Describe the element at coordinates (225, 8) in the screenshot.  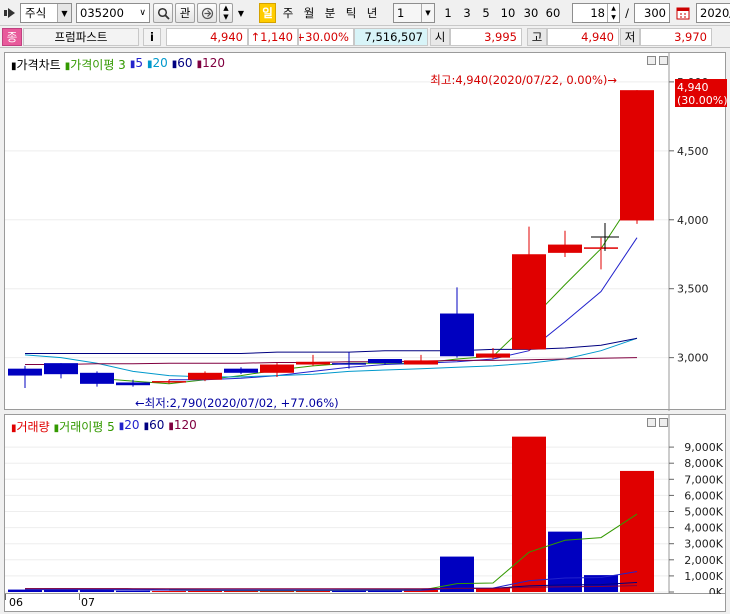
I see `up-arrow-icon: ▲` at that location.